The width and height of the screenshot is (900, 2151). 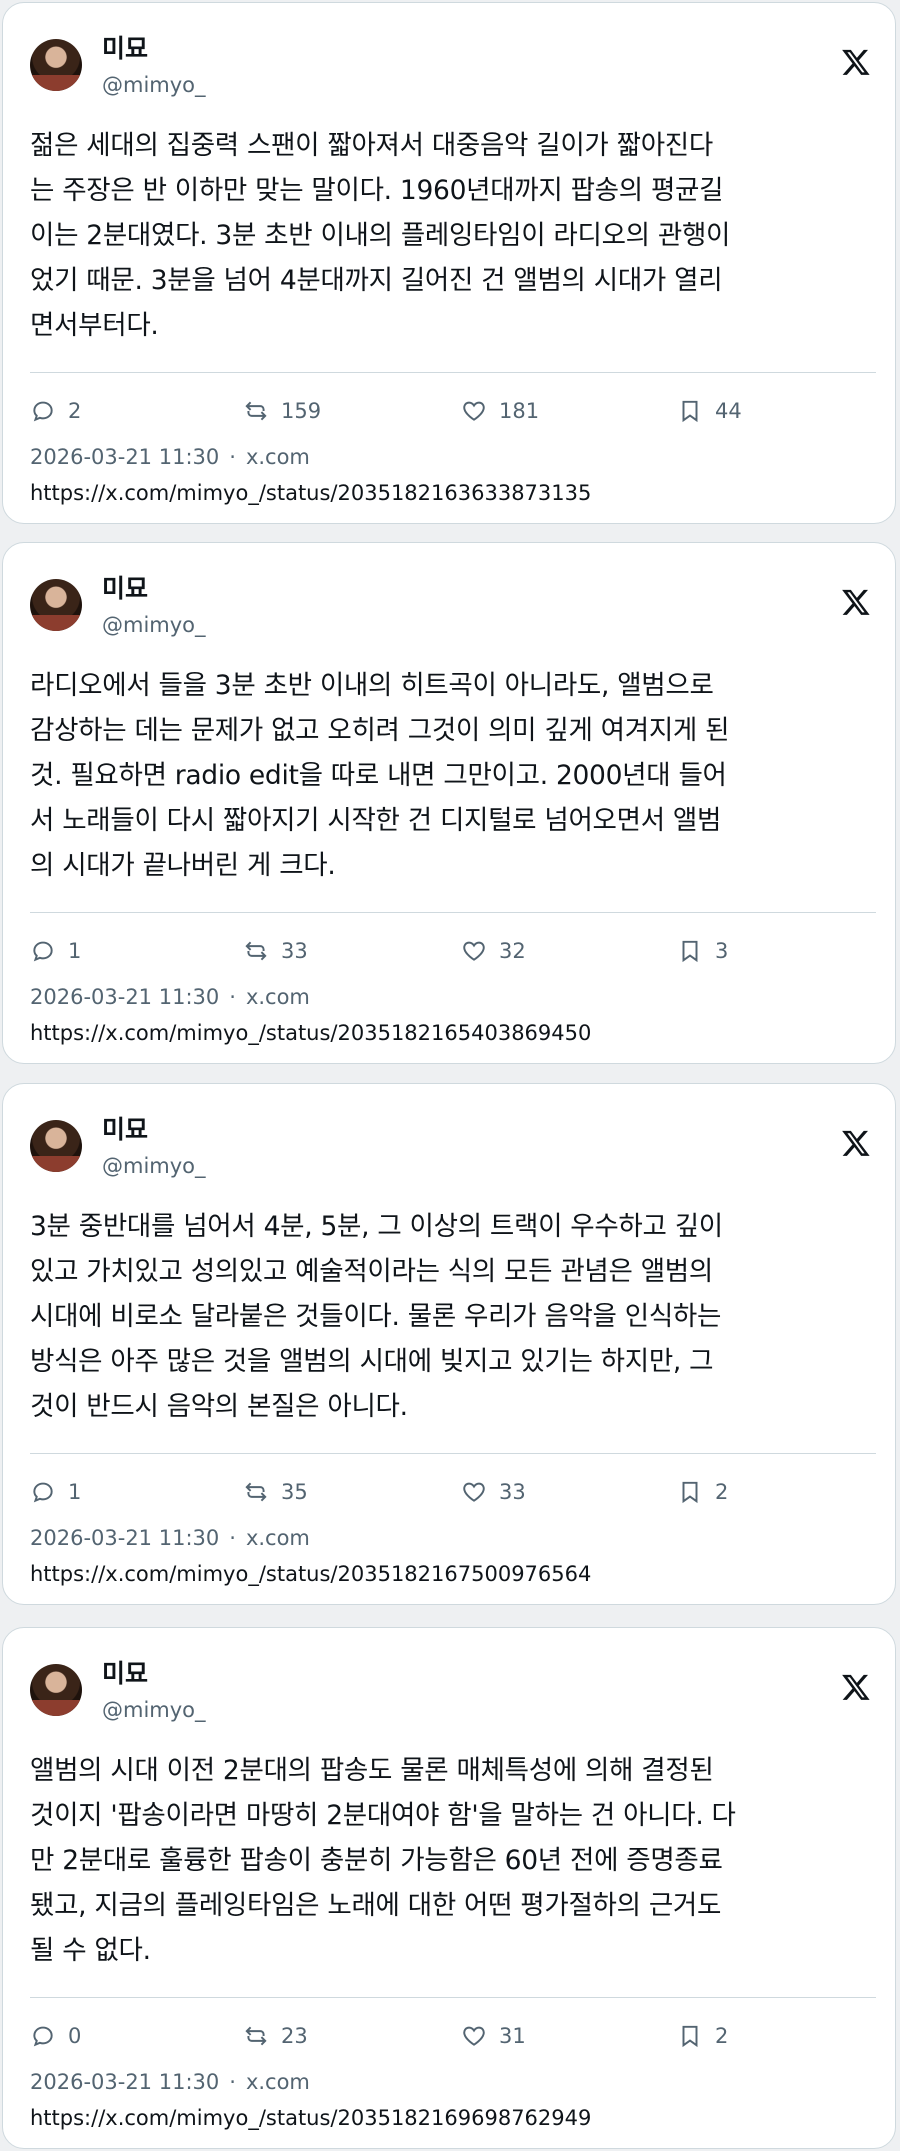 I want to click on bookmark-count: 44, so click(x=728, y=411).